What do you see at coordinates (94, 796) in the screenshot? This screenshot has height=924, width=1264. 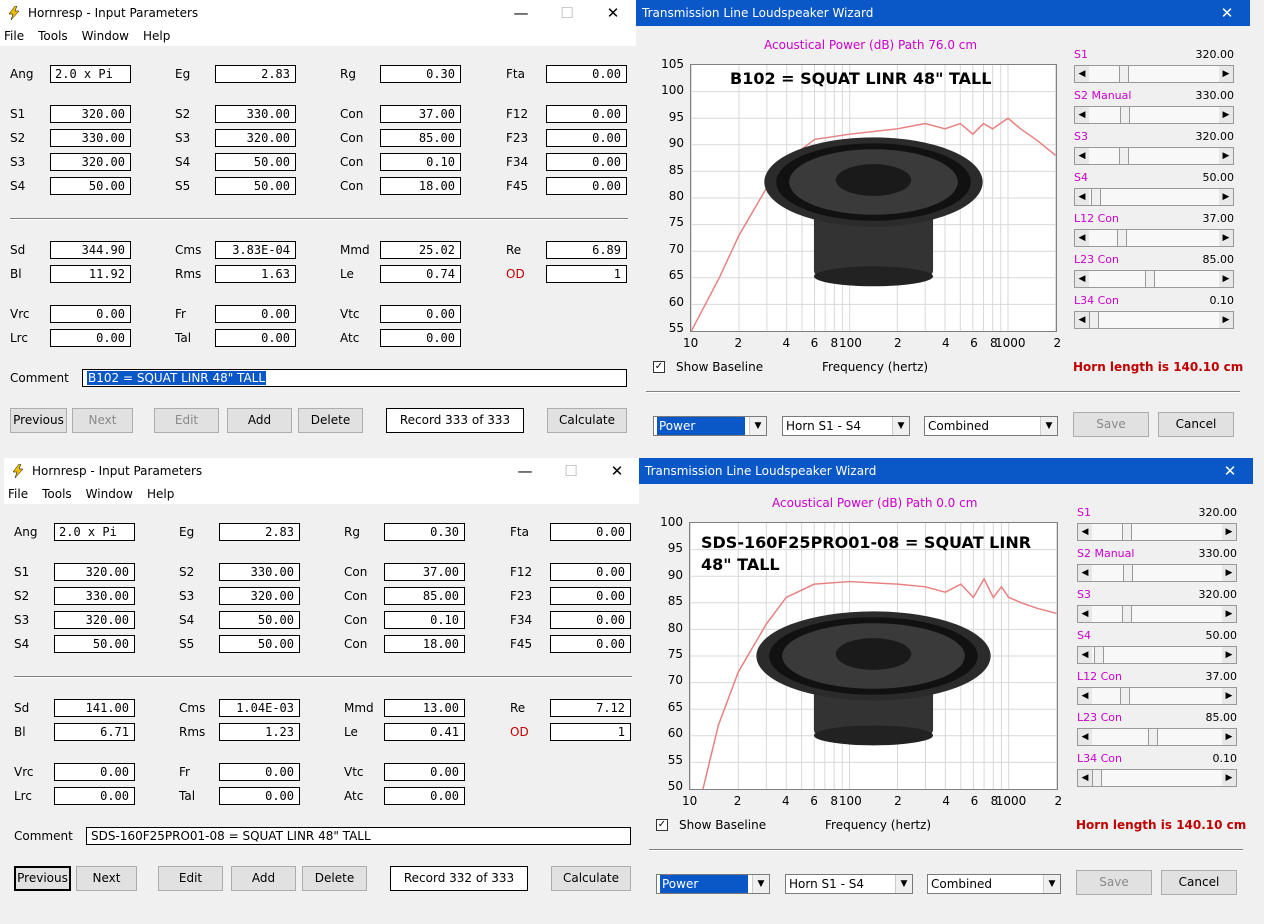 I see `lrc-field: 0.00` at bounding box center [94, 796].